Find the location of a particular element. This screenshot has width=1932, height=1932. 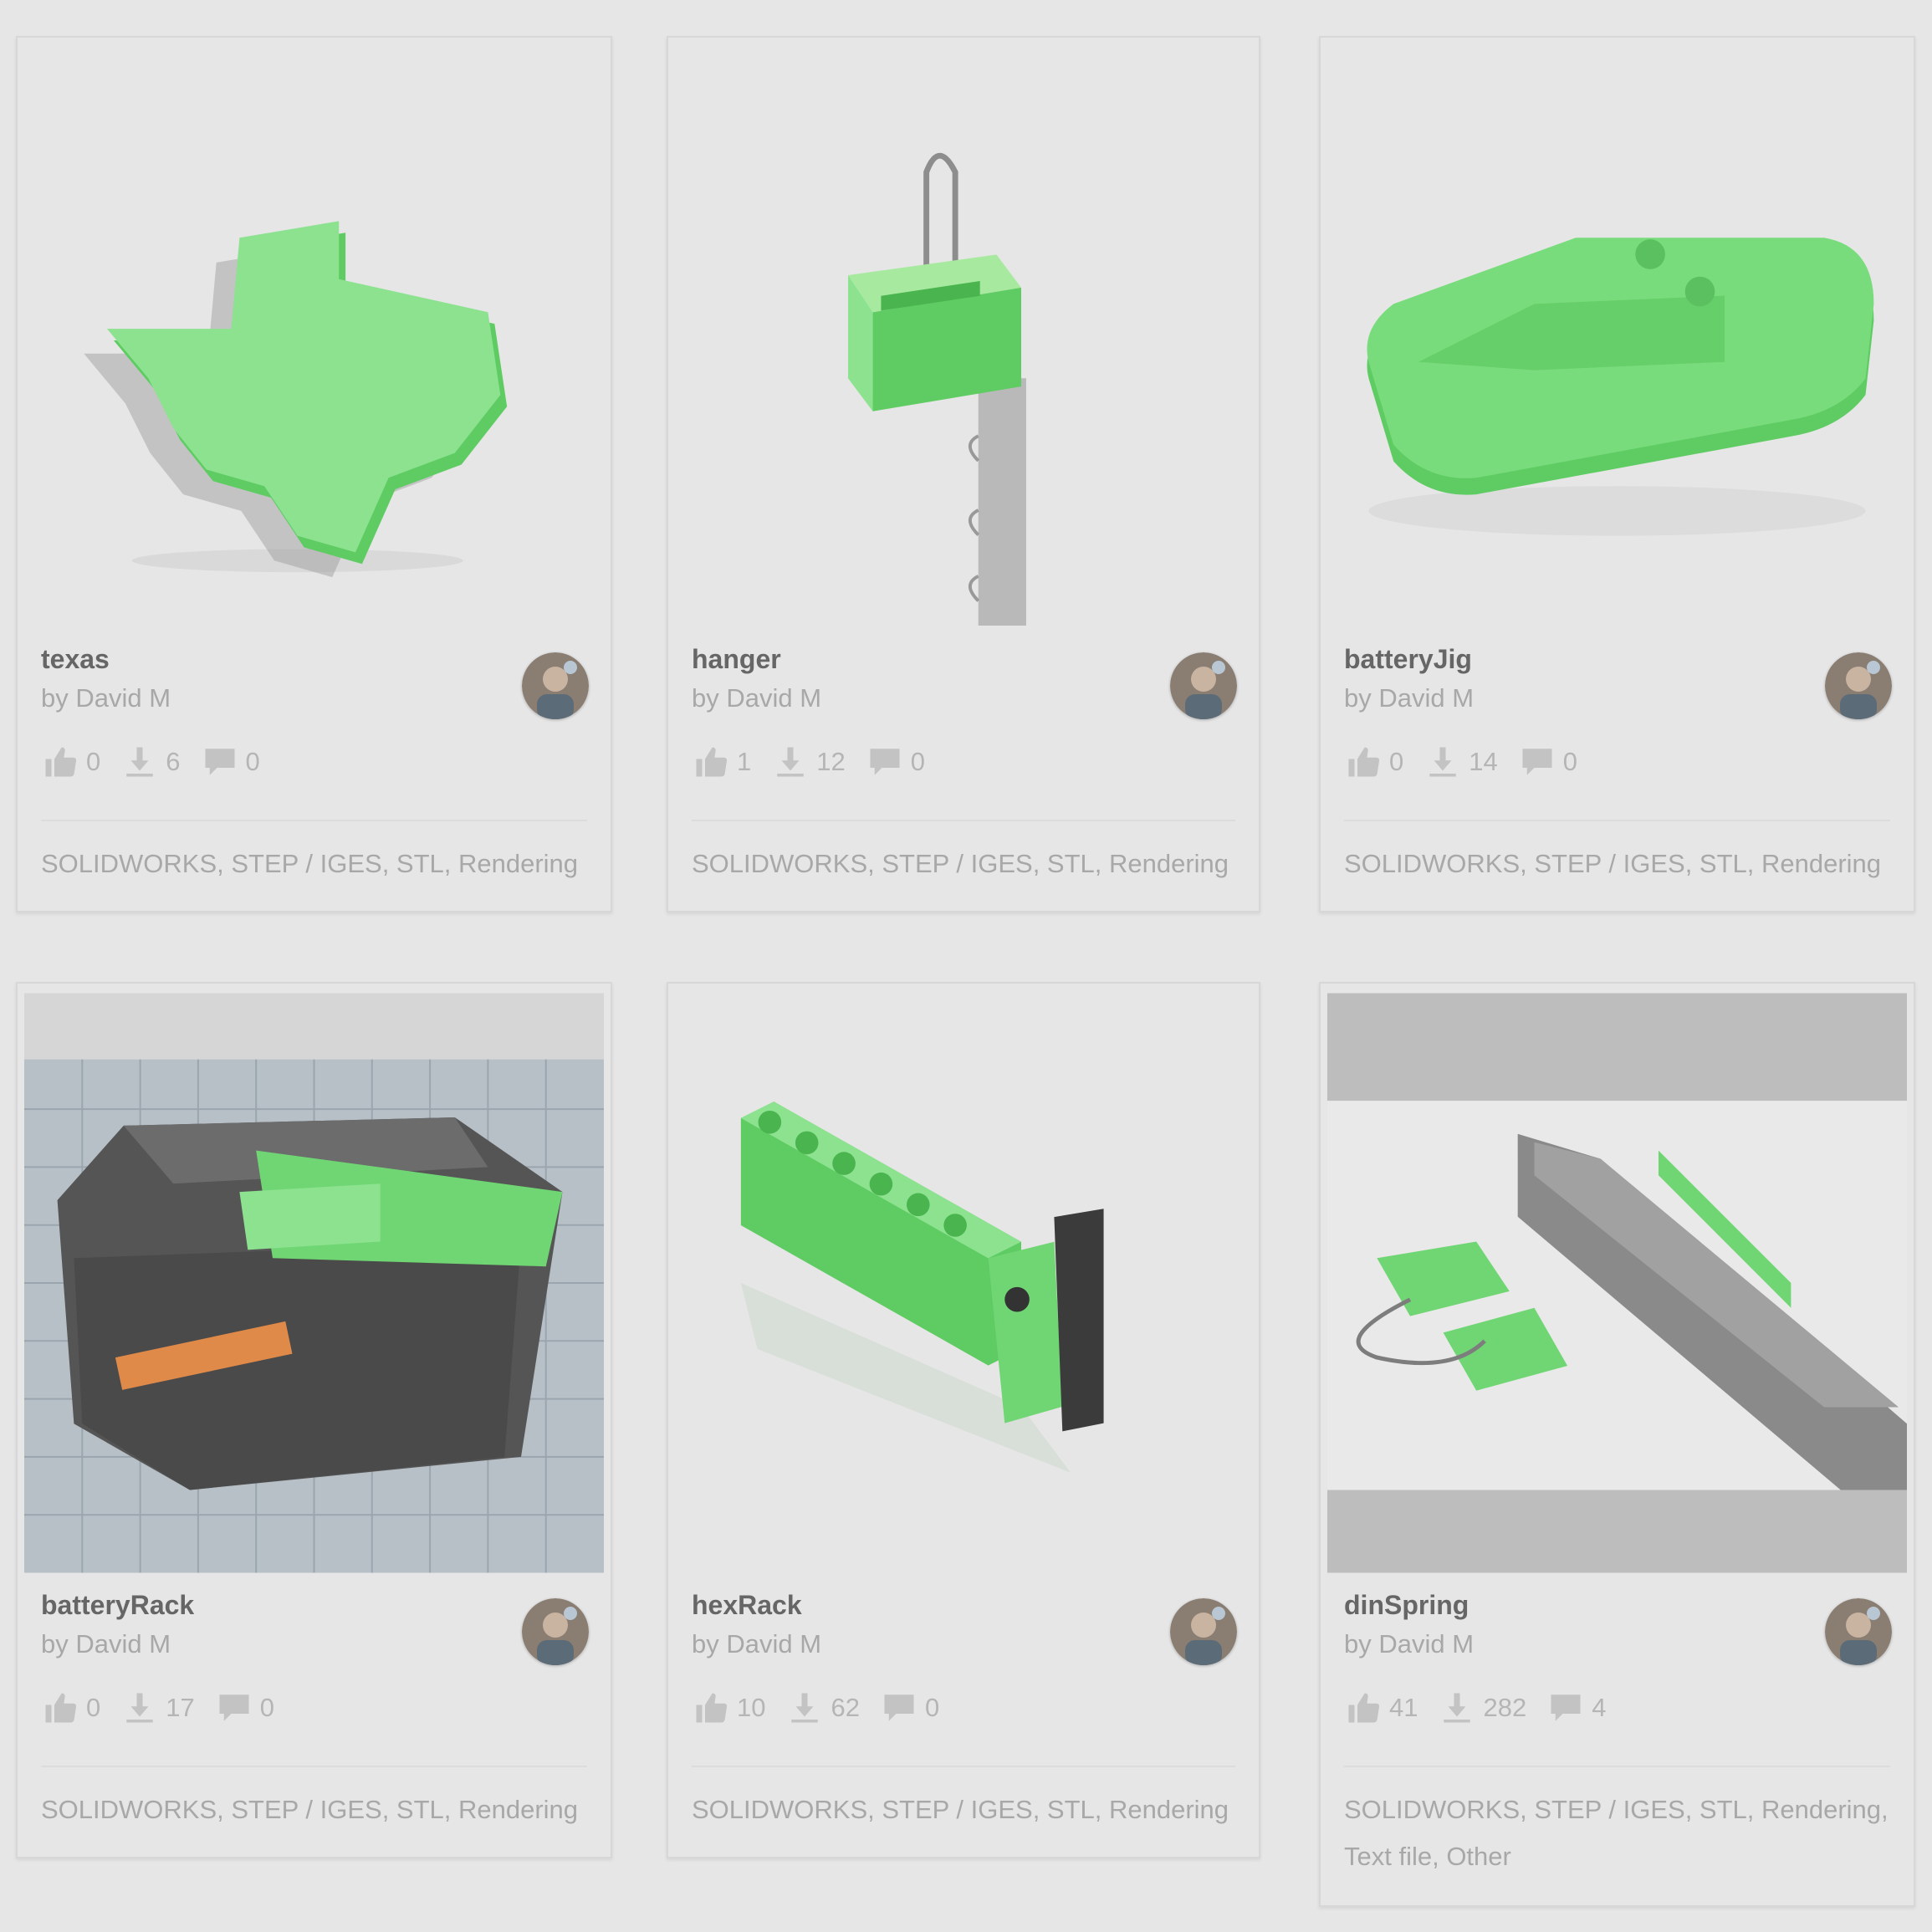

download-count: 12 is located at coordinates (809, 761).